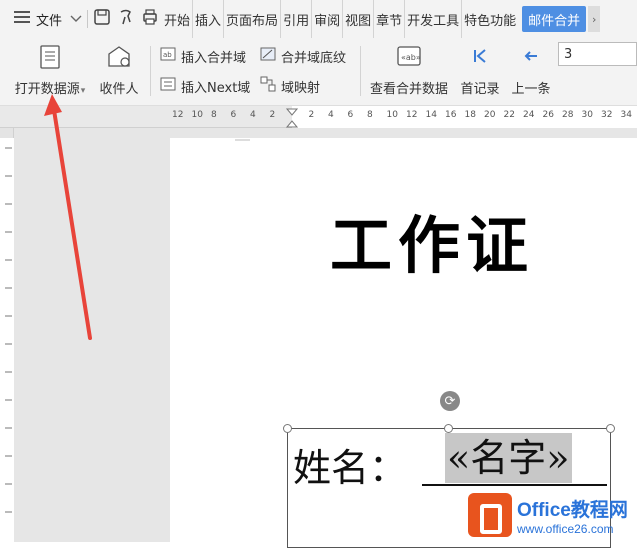  I want to click on tab-developer: 开发工具, so click(434, 19).